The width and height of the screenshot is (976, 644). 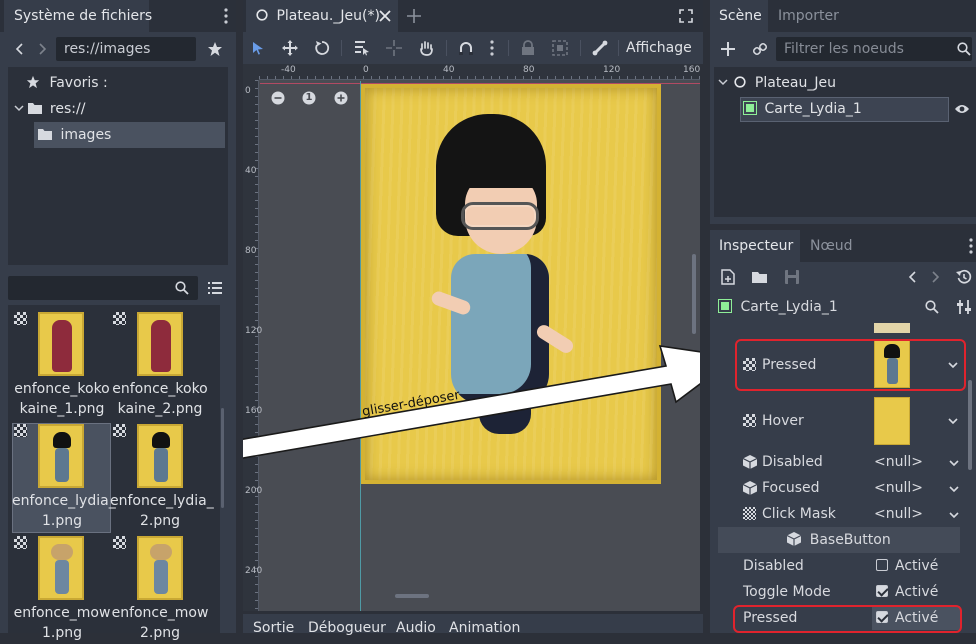 What do you see at coordinates (328, 16) in the screenshot?
I see `scene-tab-label: Plateau._Jeu(*)` at bounding box center [328, 16].